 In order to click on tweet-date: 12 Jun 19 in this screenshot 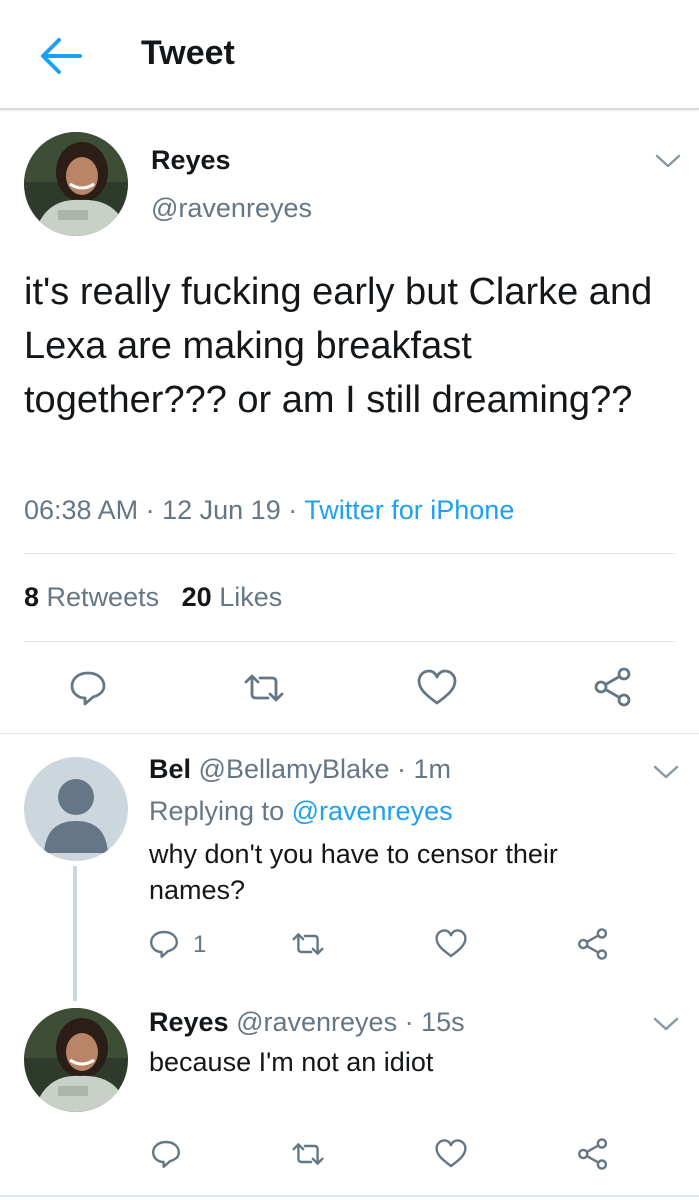, I will do `click(221, 510)`.